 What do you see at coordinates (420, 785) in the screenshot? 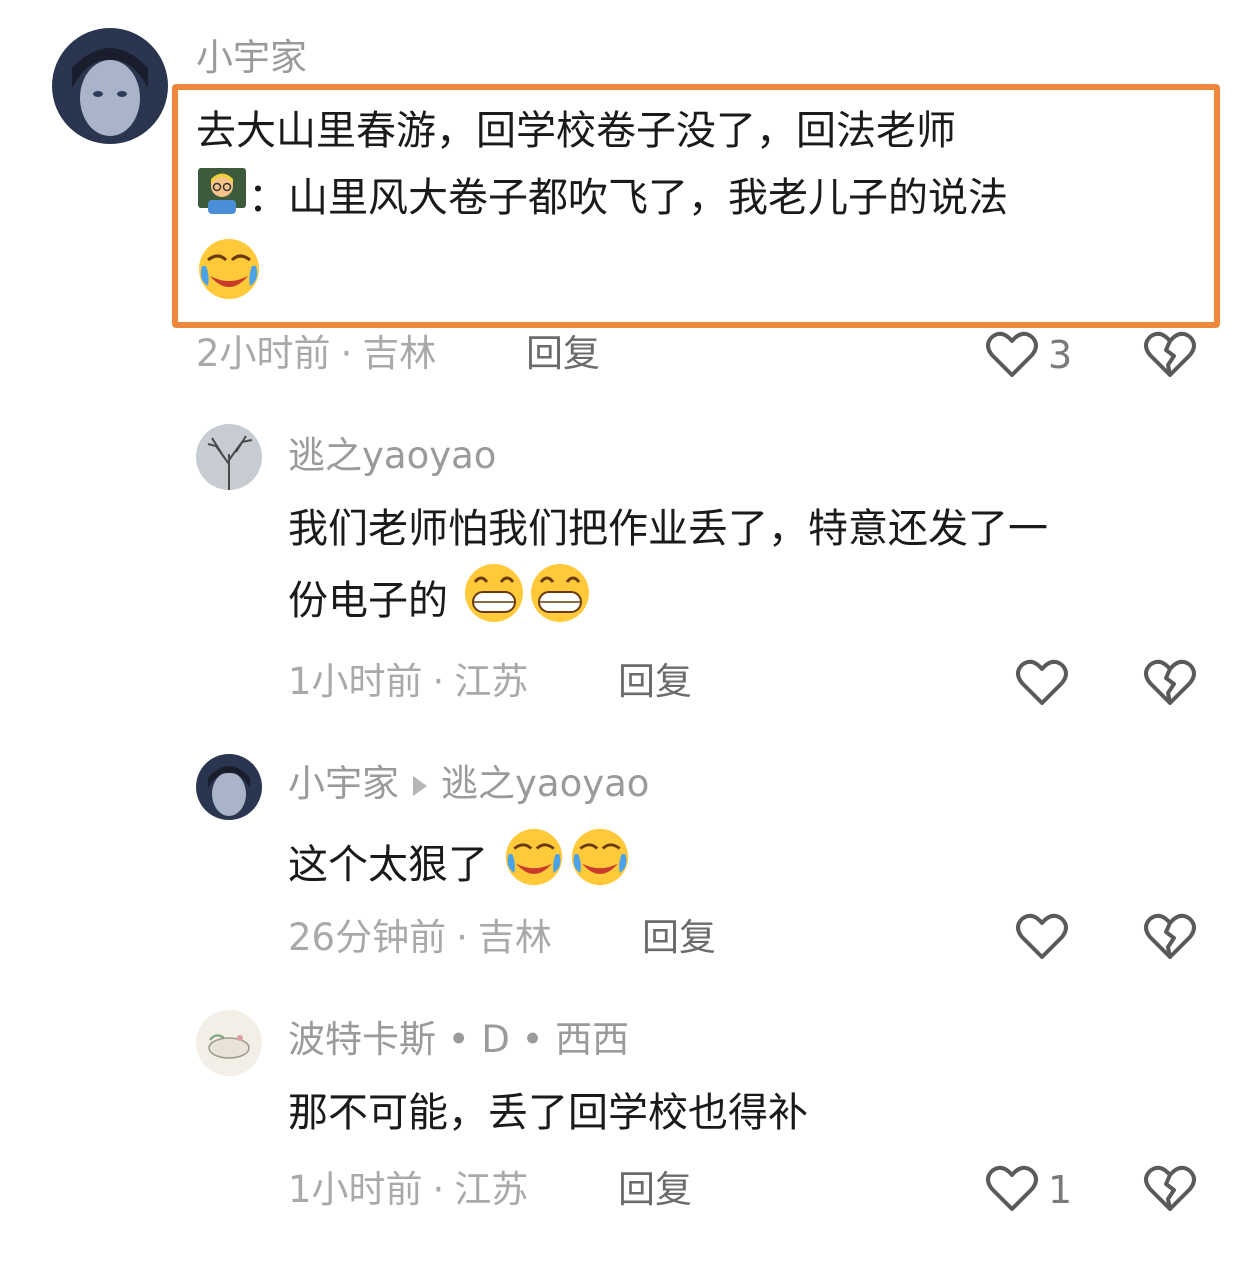
I see `reply-arrow-icon` at bounding box center [420, 785].